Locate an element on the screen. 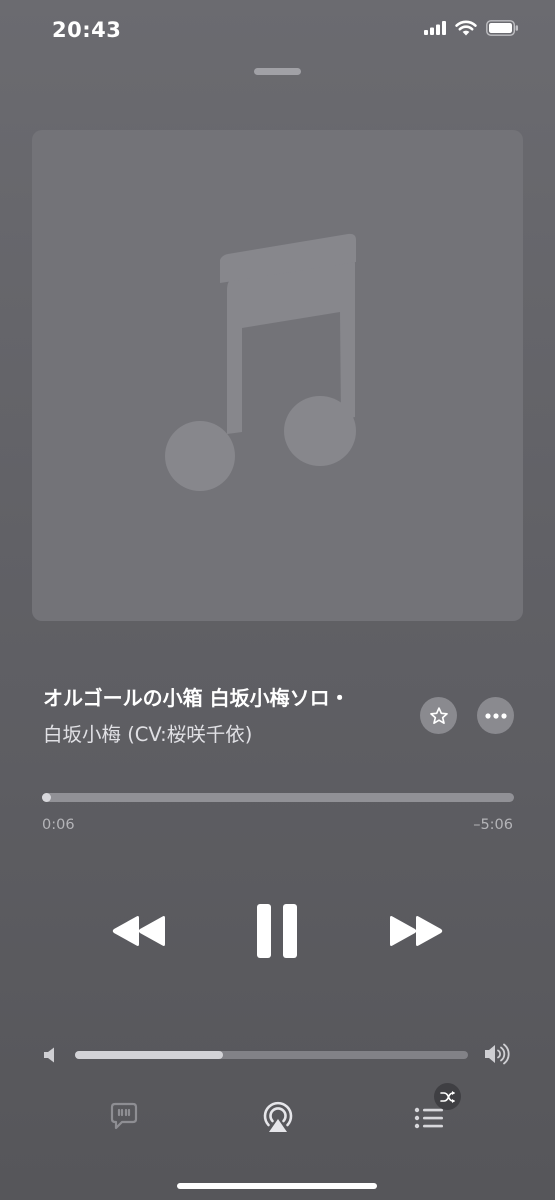  status-icons is located at coordinates (471, 28).